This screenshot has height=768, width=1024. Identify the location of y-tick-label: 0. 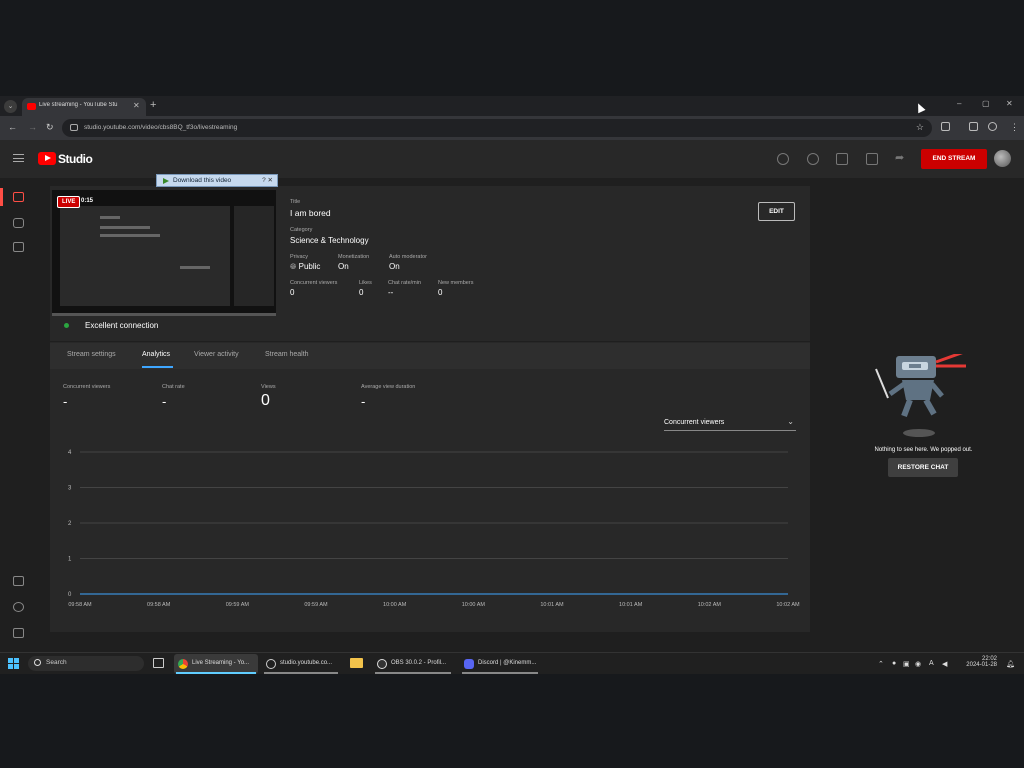
(70, 595).